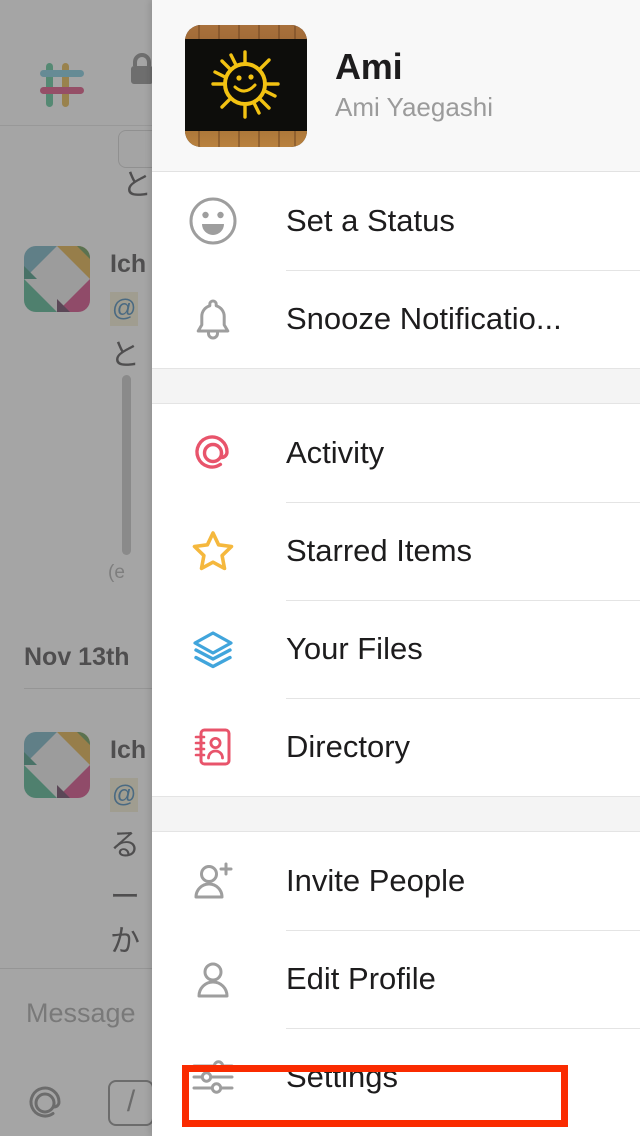  I want to click on contact-card-icon, so click(213, 747).